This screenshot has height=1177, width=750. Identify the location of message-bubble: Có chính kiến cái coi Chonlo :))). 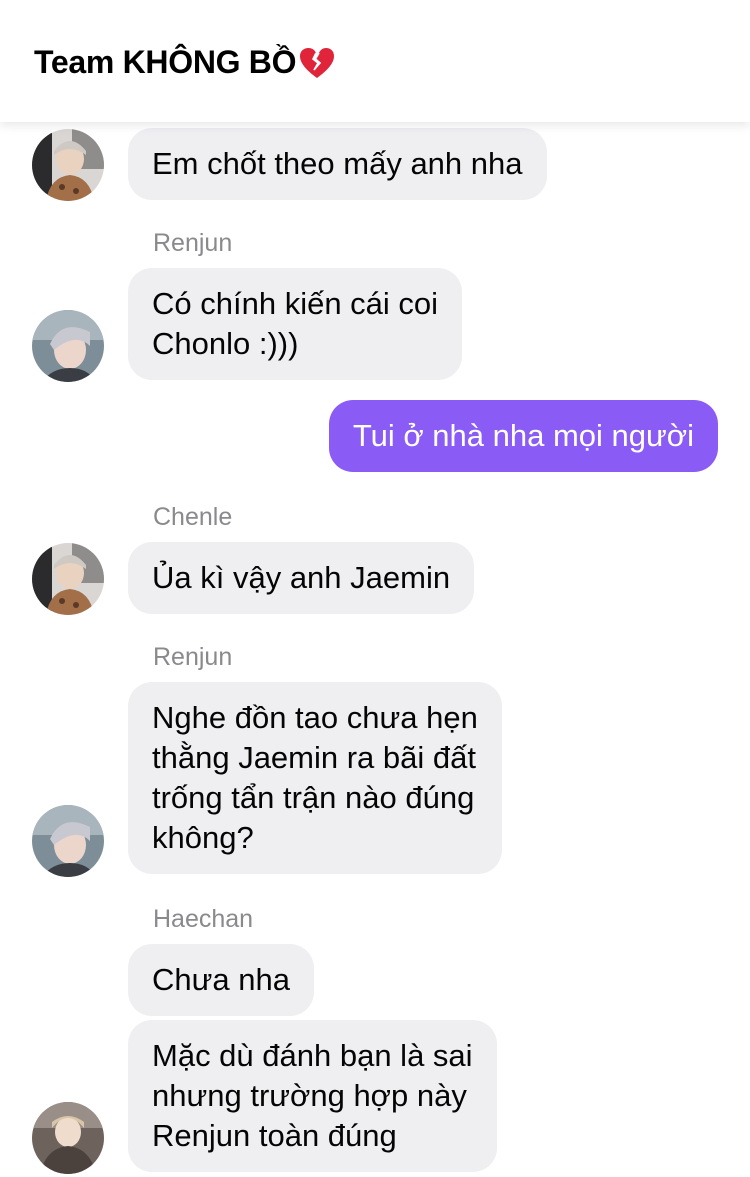
(295, 324).